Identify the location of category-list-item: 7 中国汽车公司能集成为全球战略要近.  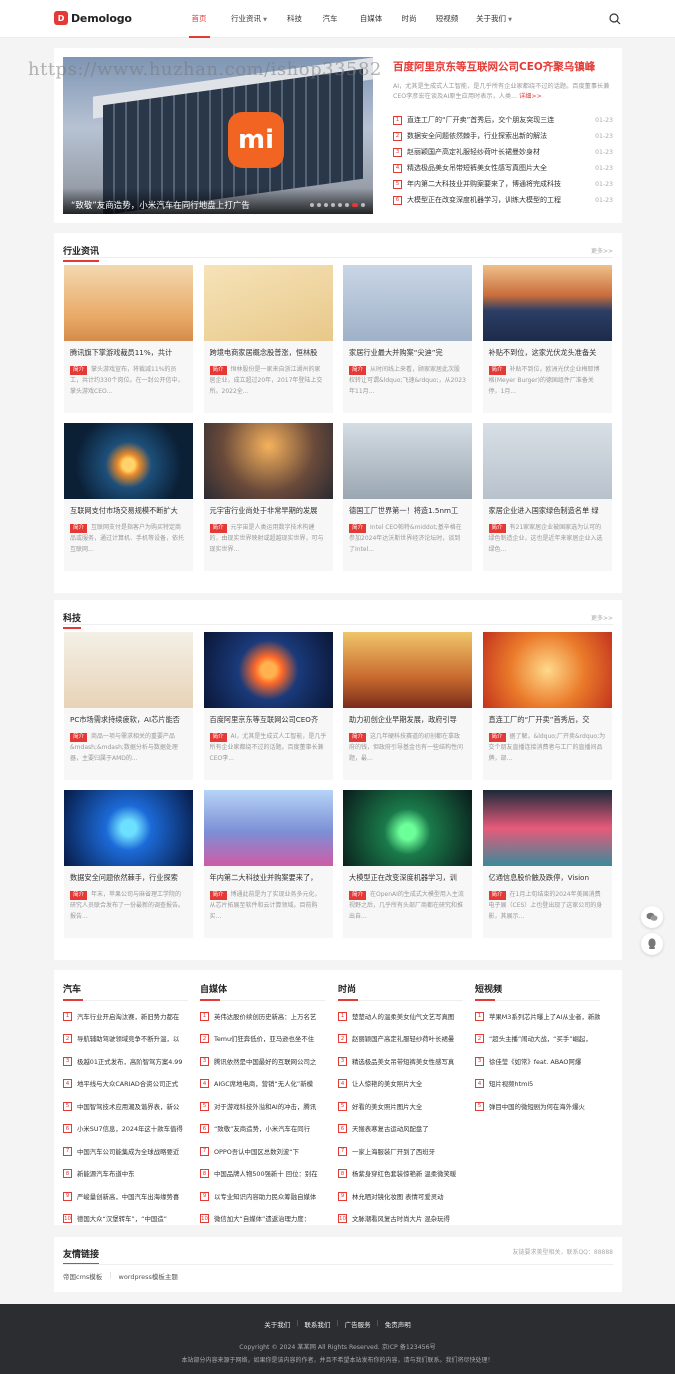
(125, 1151).